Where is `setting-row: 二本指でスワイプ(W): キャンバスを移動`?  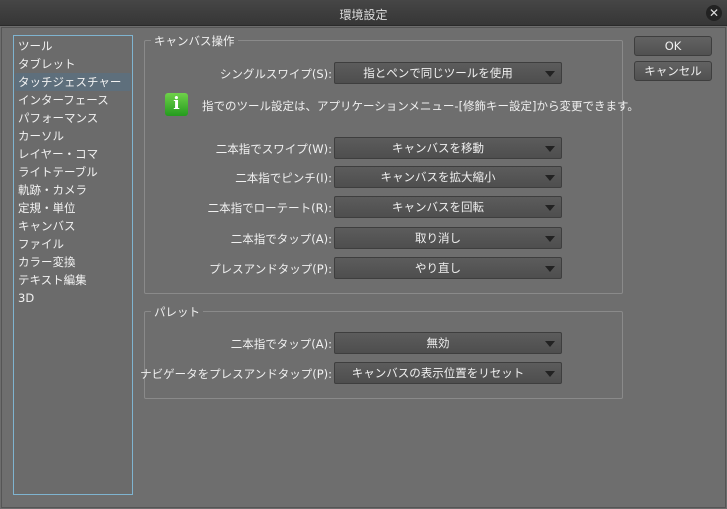 setting-row: 二本指でスワイプ(W): キャンバスを移動 is located at coordinates (384, 148).